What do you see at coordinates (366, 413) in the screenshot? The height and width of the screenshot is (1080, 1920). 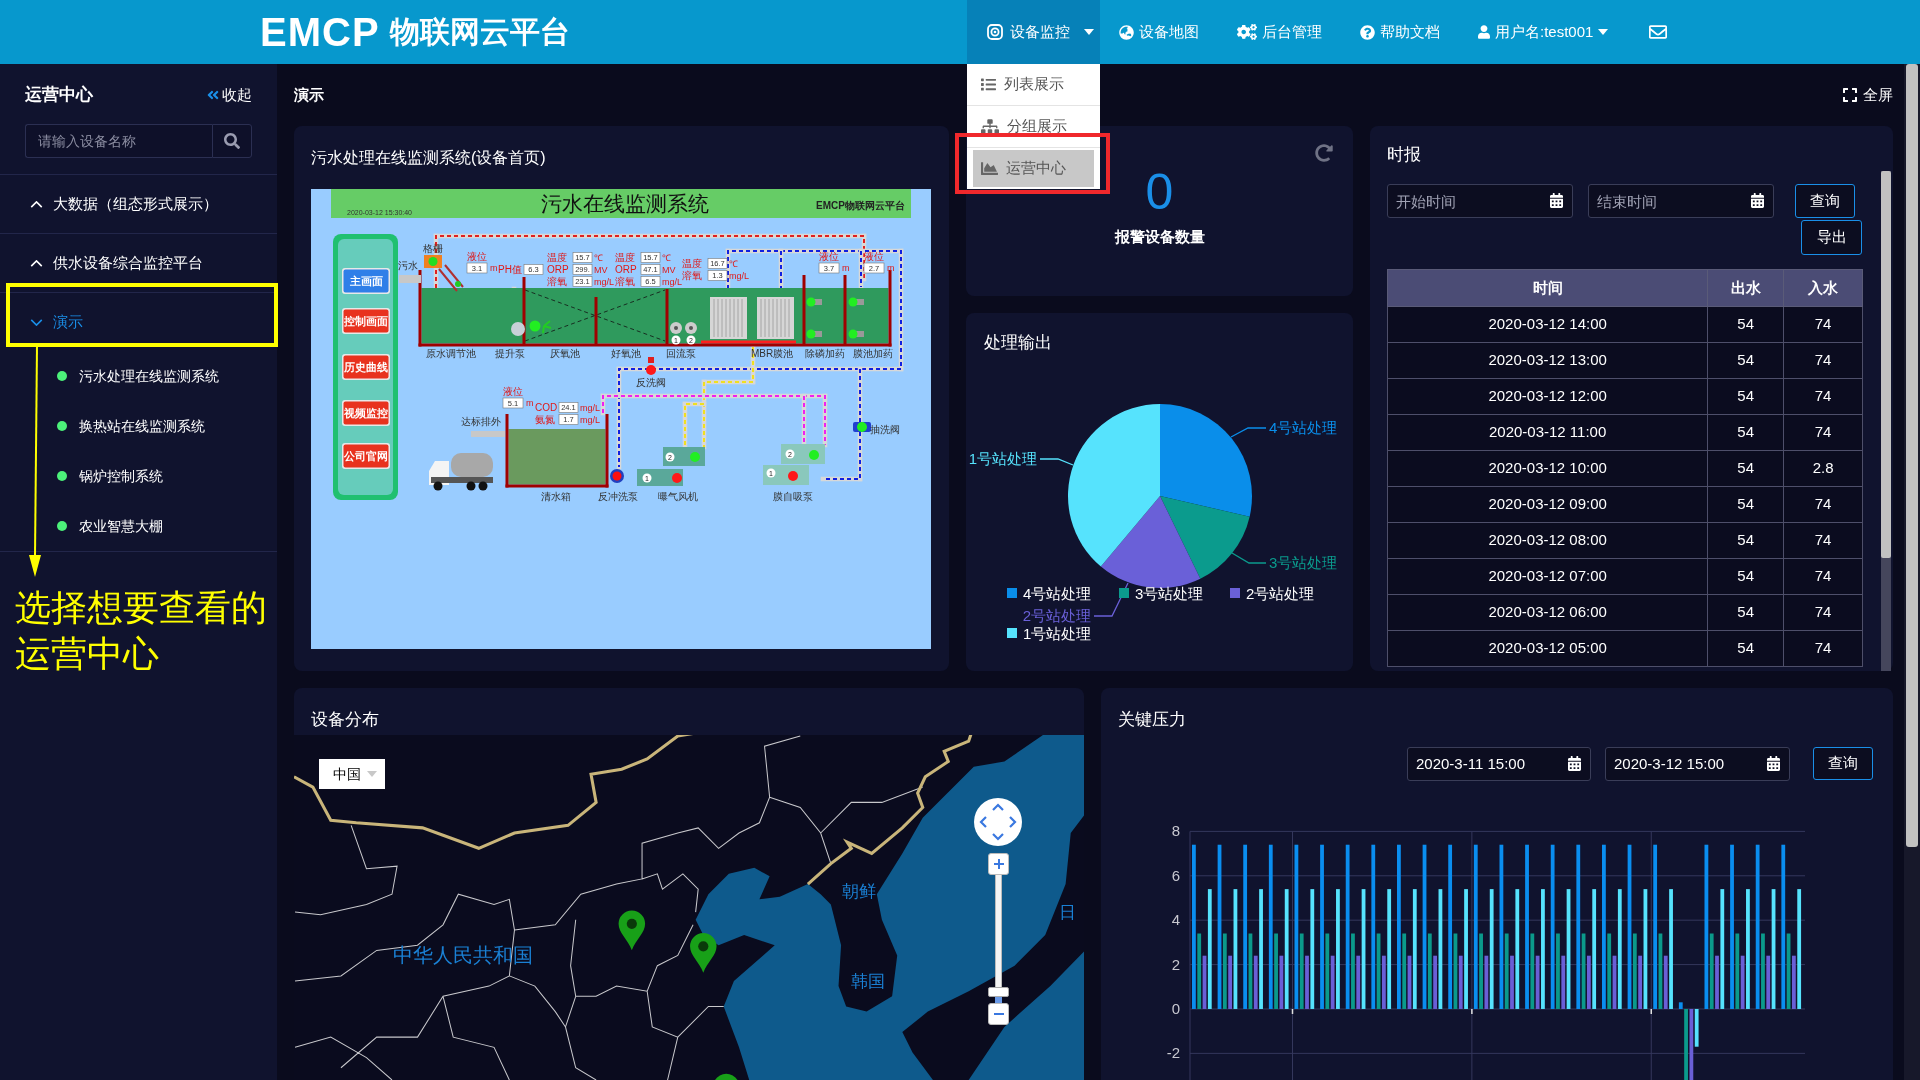 I see `menu-button: 视频监控` at bounding box center [366, 413].